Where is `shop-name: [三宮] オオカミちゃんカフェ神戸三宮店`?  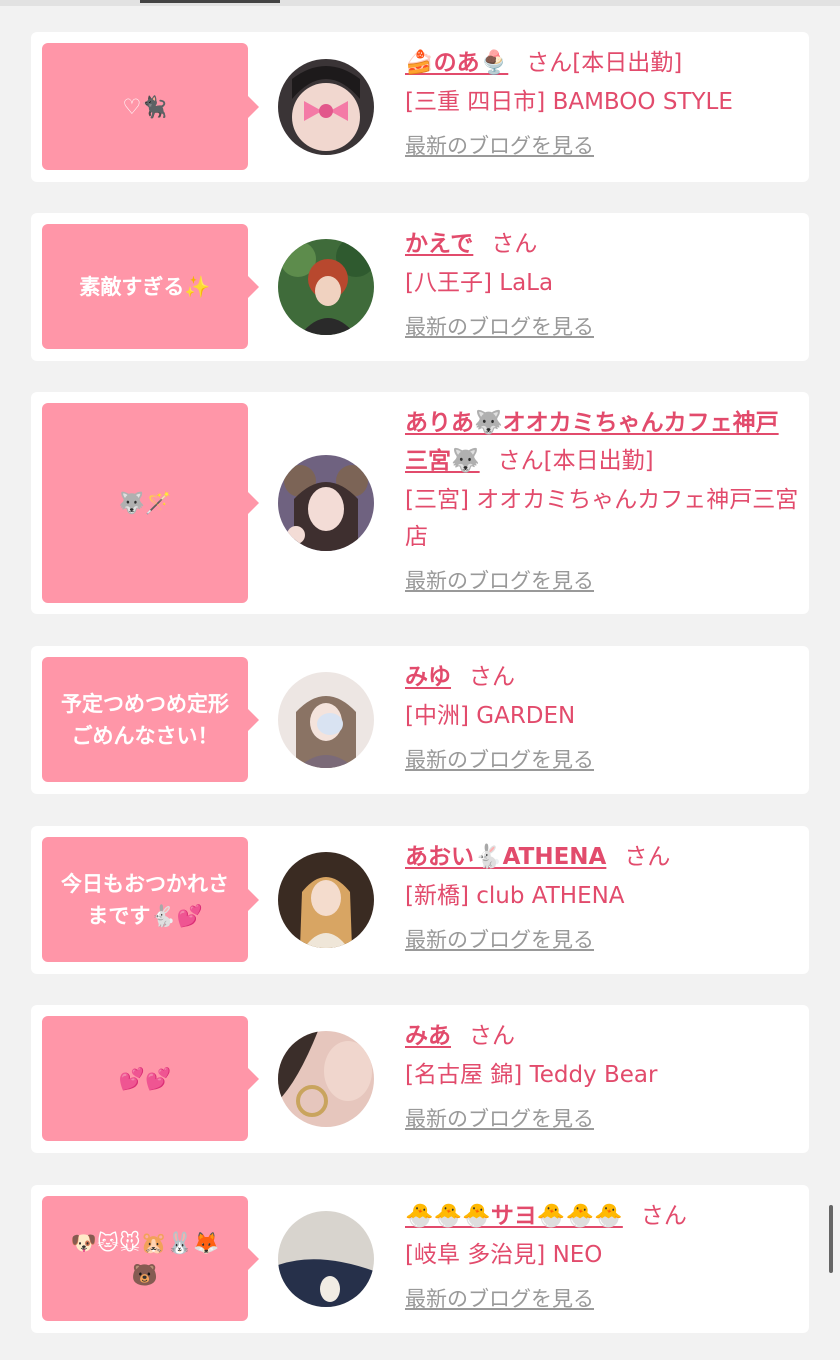 shop-name: [三宮] オオカミちゃんカフェ神戸三宮店 is located at coordinates (602, 518).